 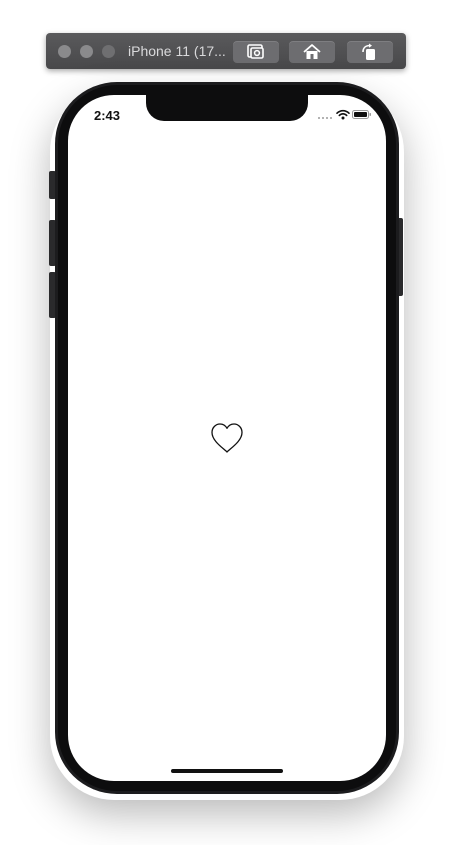 I want to click on rotate-icon, so click(x=368, y=51).